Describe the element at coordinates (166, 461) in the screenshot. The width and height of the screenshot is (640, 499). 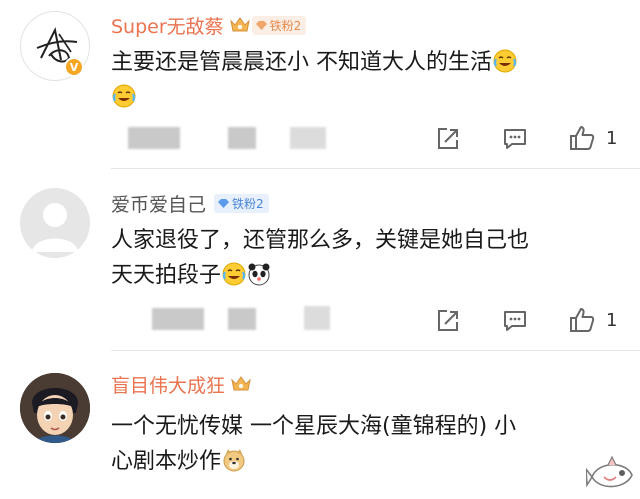
I see `comment-text-line: 心剧本炒作` at that location.